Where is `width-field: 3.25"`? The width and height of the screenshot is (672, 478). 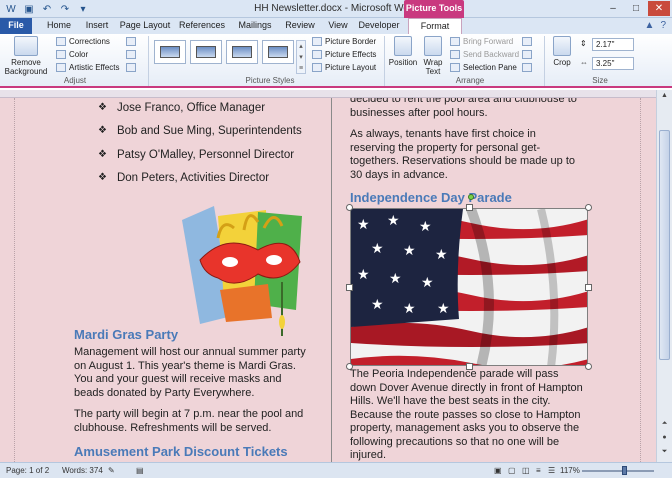 width-field: 3.25" is located at coordinates (613, 63).